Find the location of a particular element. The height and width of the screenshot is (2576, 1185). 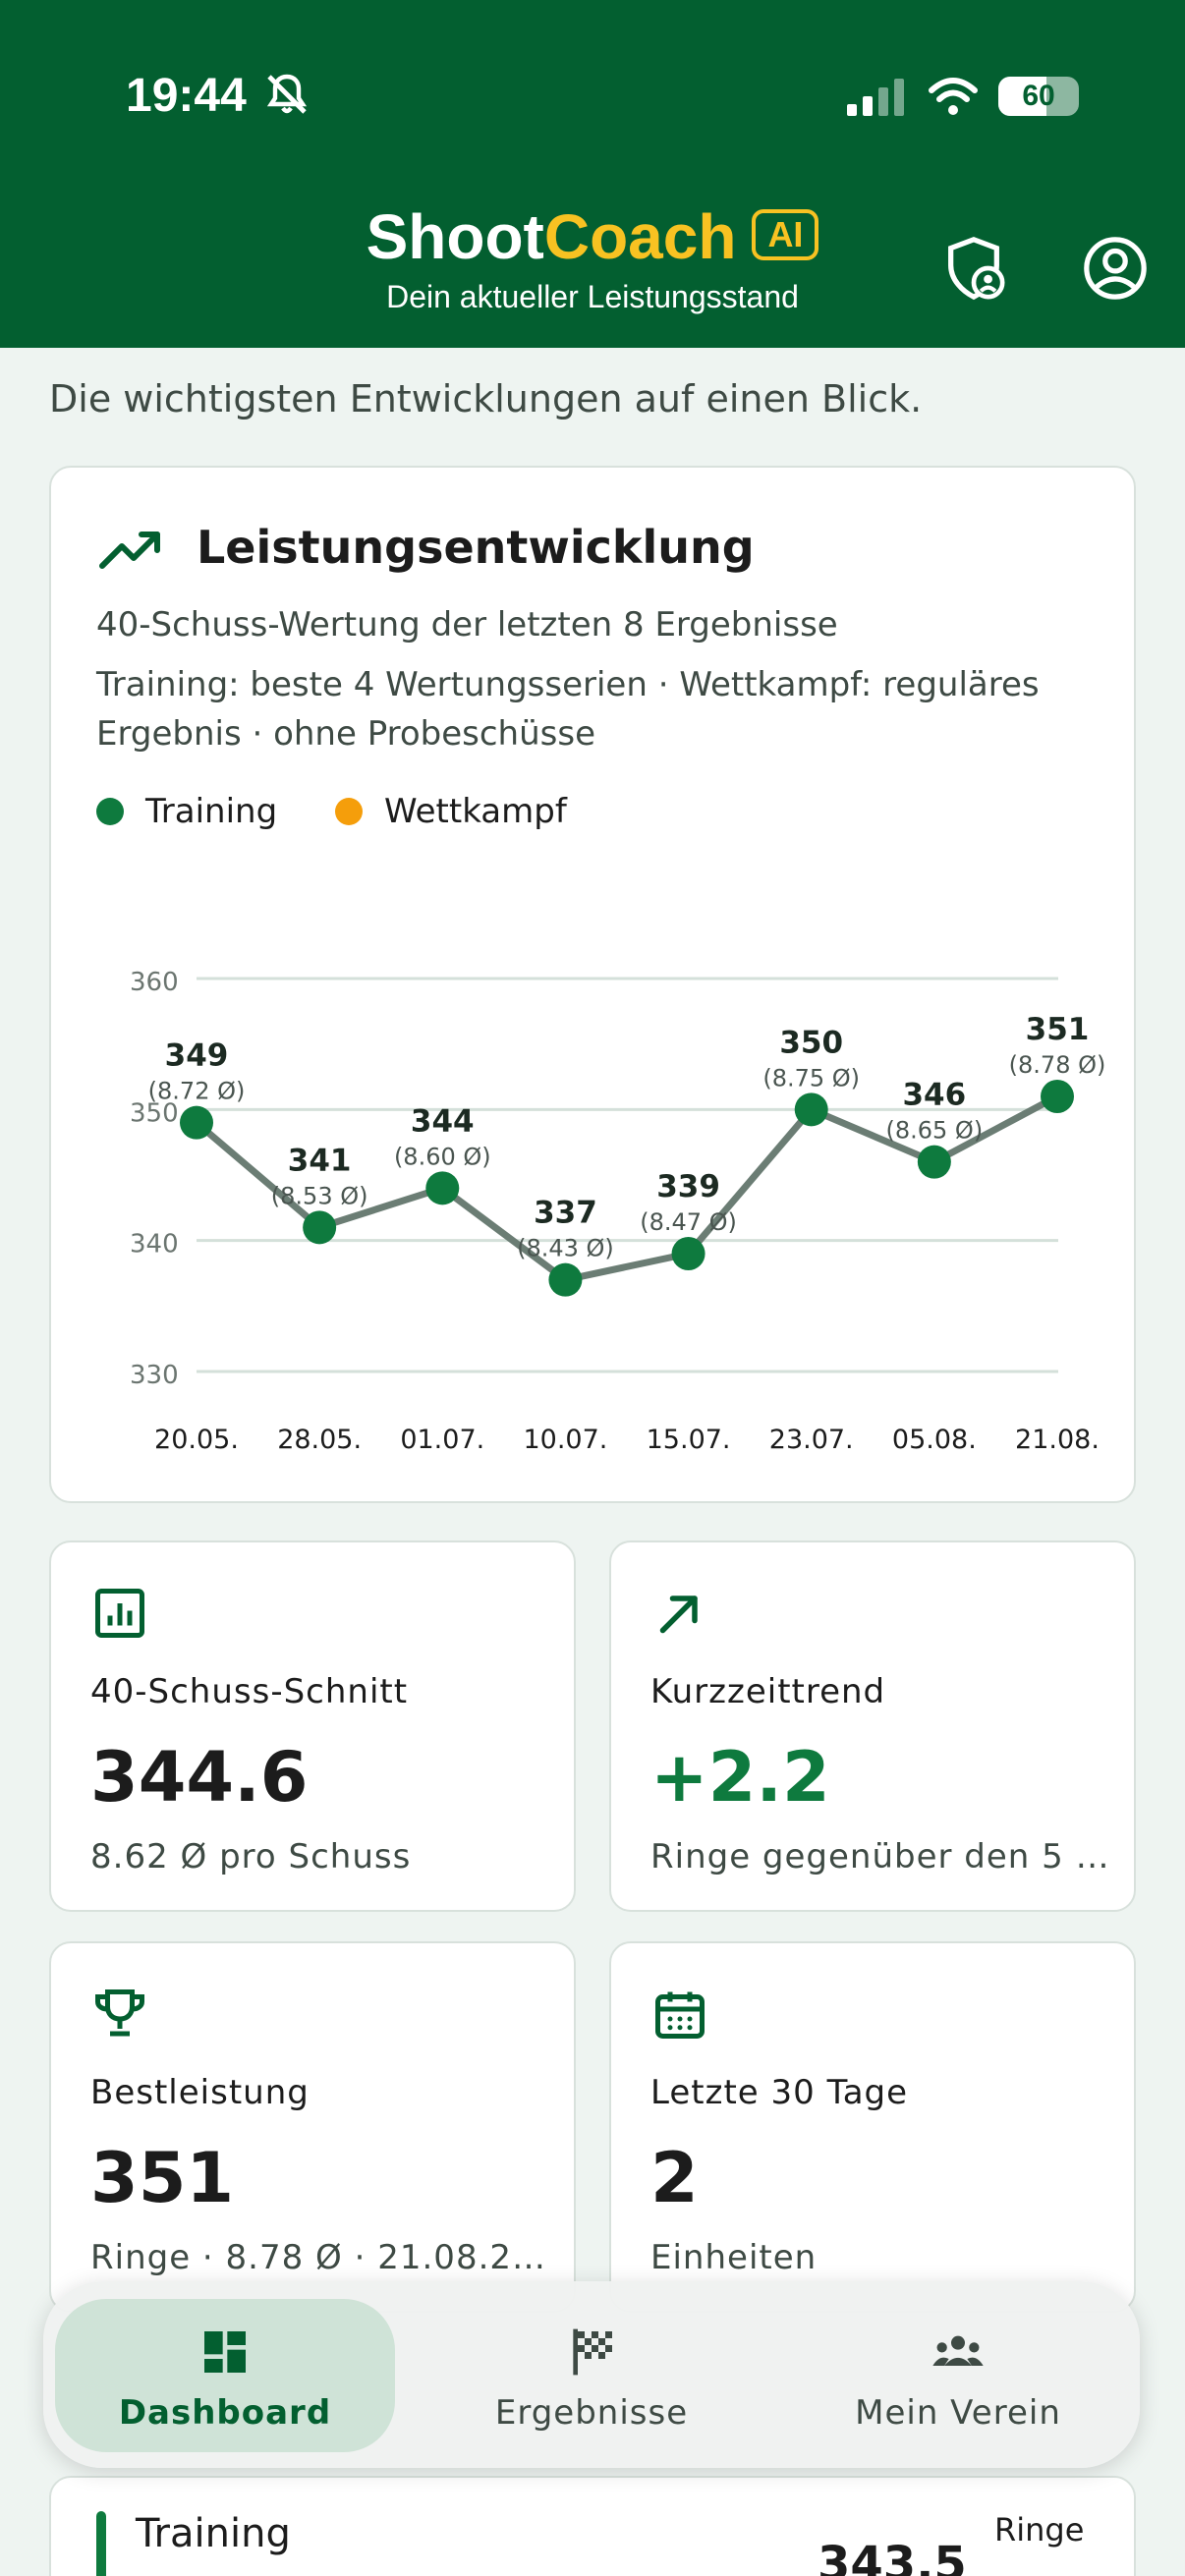

data-label-average: (8.75 Ø) is located at coordinates (811, 1078).